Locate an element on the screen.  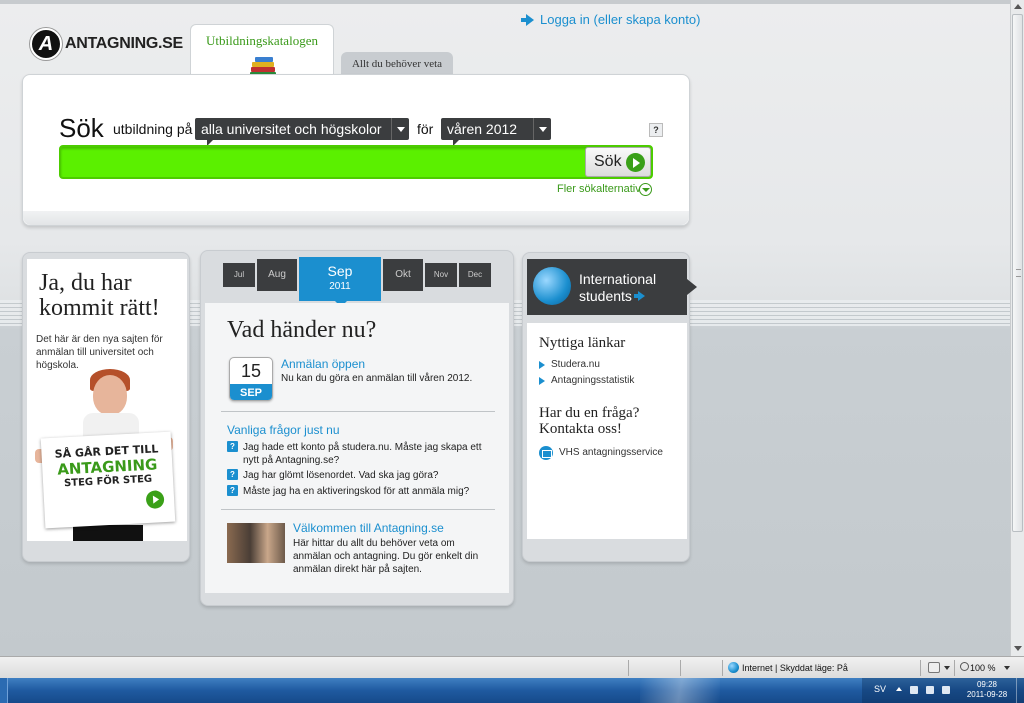
term-select-value: våren 2012 is located at coordinates (482, 129).